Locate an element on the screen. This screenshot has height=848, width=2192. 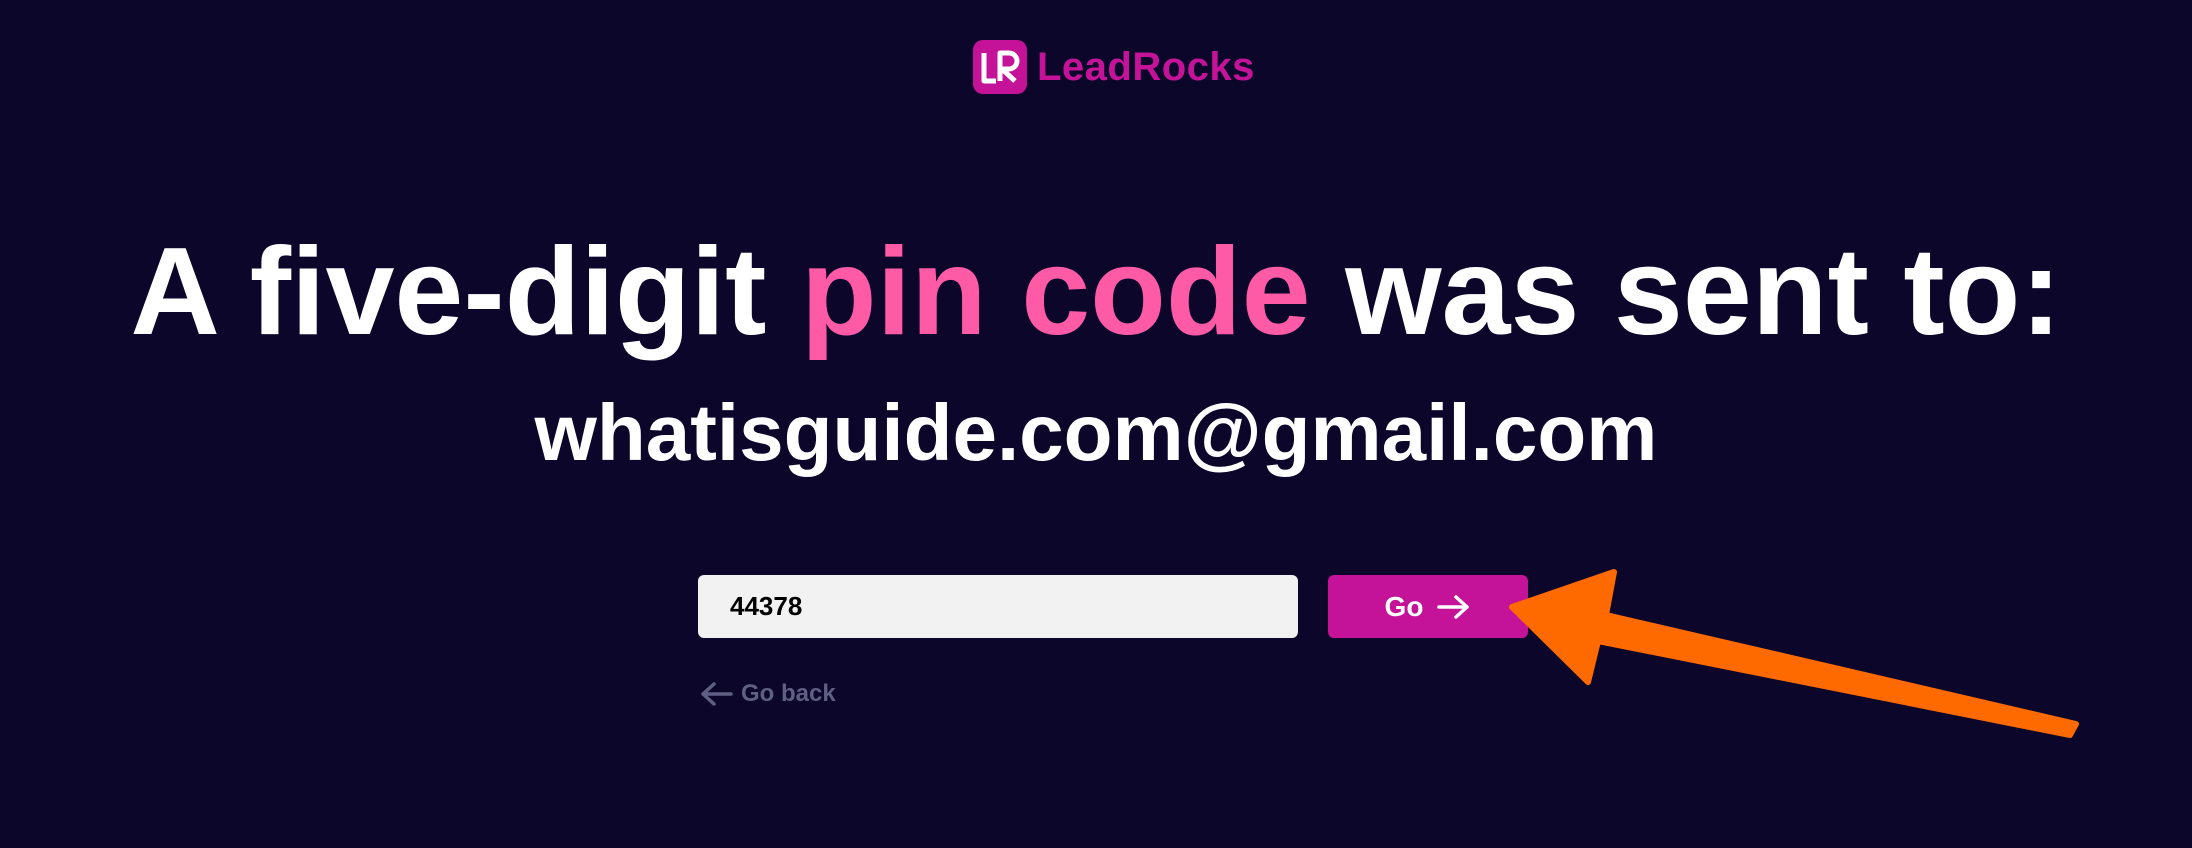
headline-suffix: was sent to: is located at coordinates (1686, 292).